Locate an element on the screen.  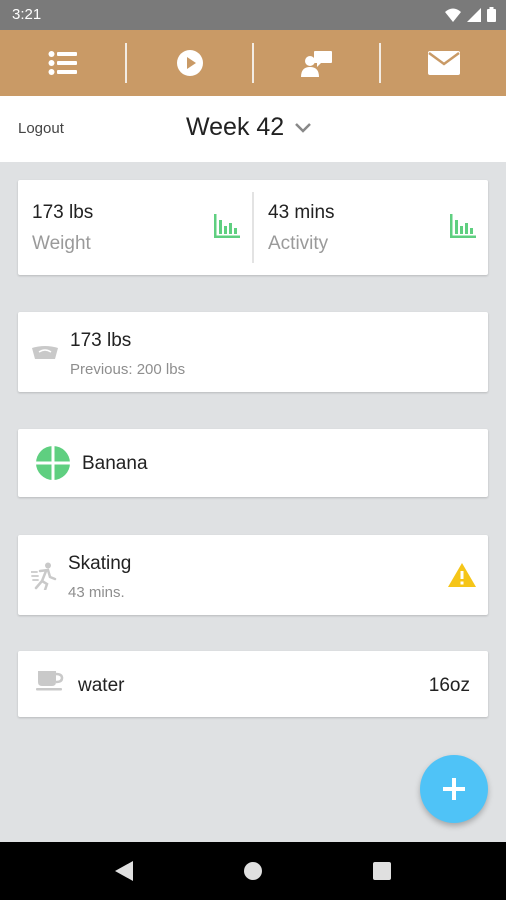
plus-icon is located at coordinates (454, 789).